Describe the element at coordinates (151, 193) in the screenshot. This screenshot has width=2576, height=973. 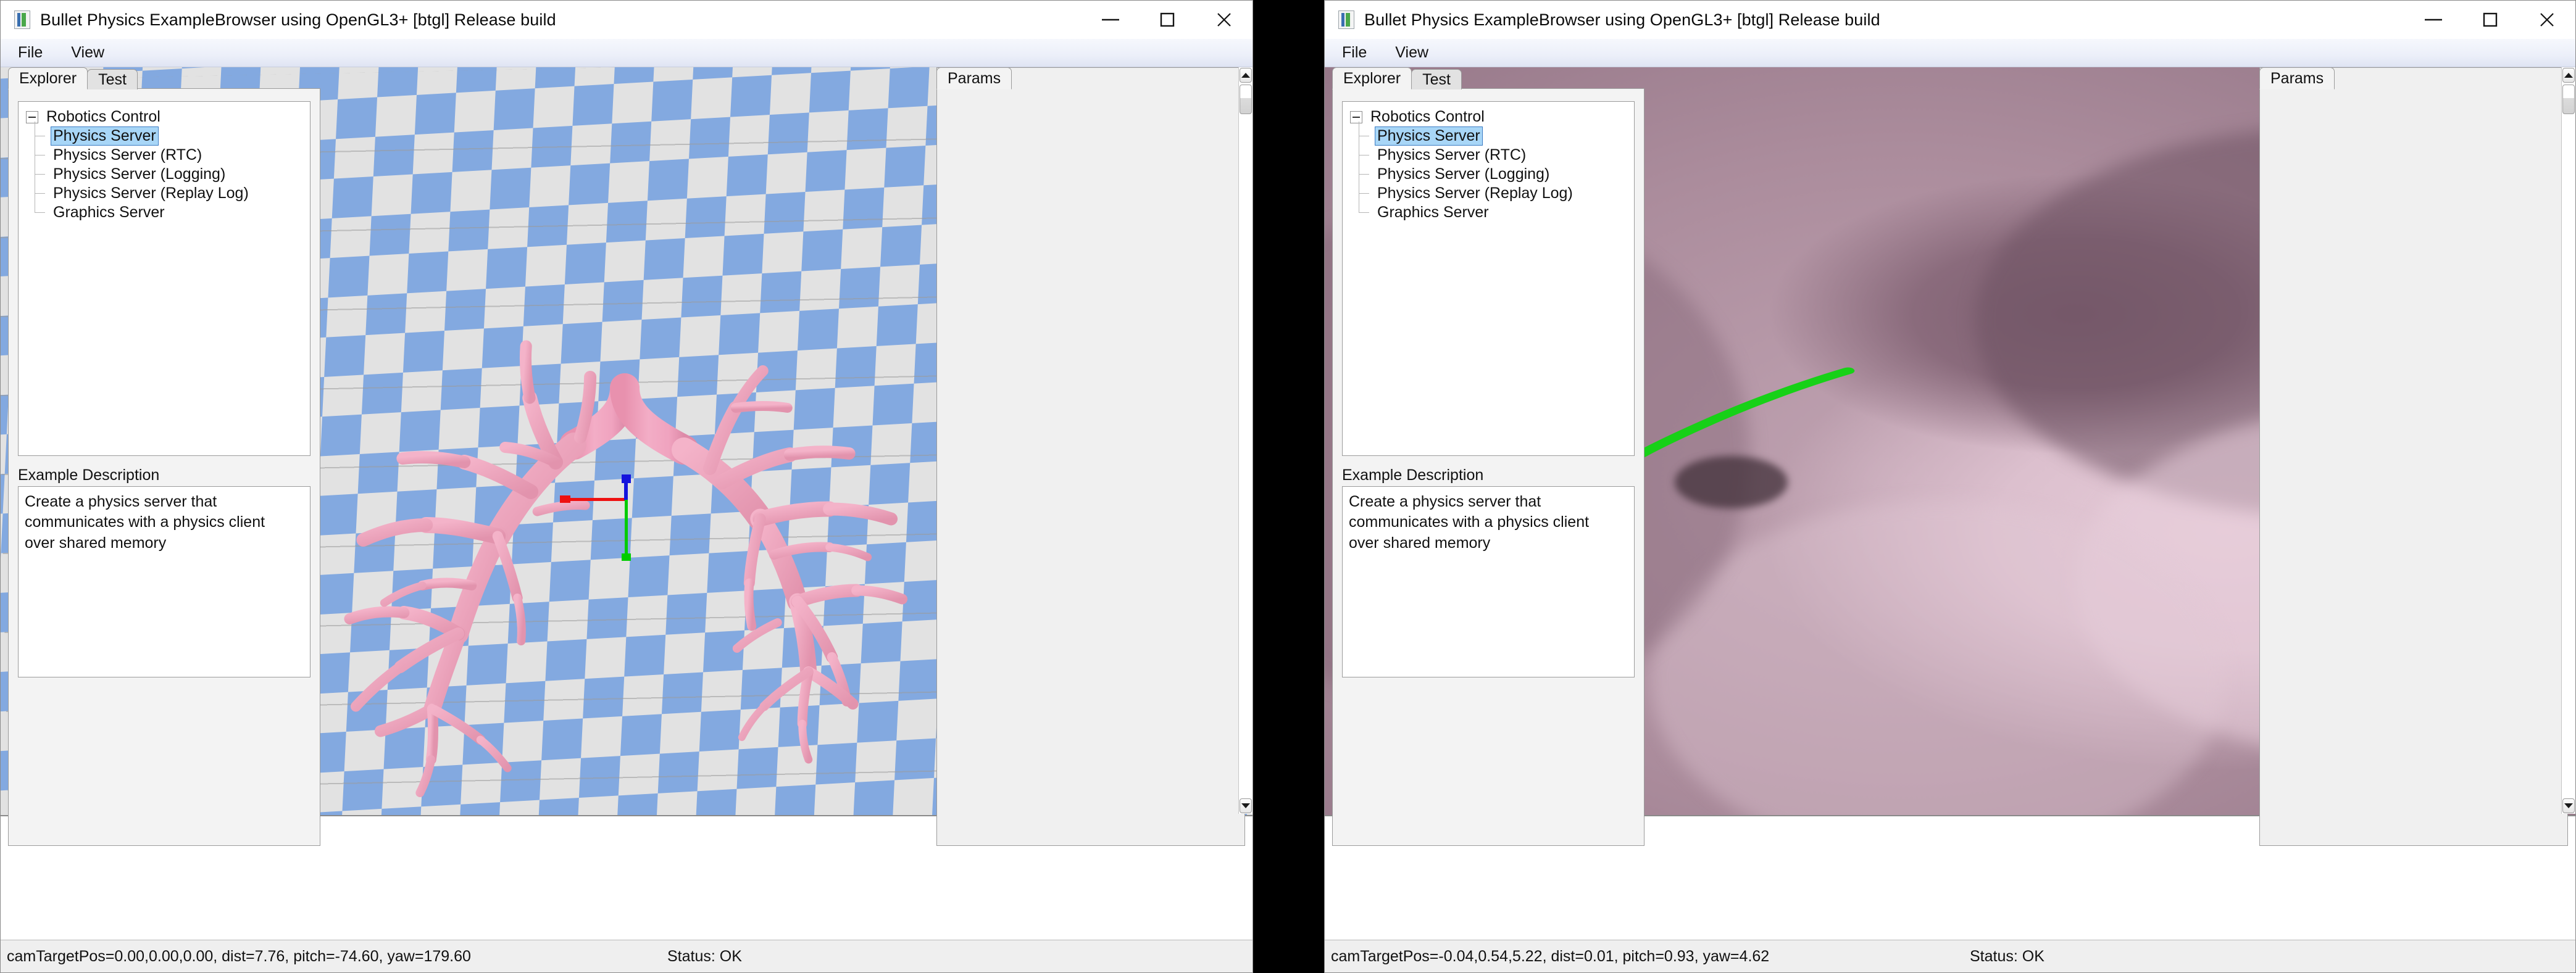
I see `tree-item-label: Physics Server (Replay Log)` at that location.